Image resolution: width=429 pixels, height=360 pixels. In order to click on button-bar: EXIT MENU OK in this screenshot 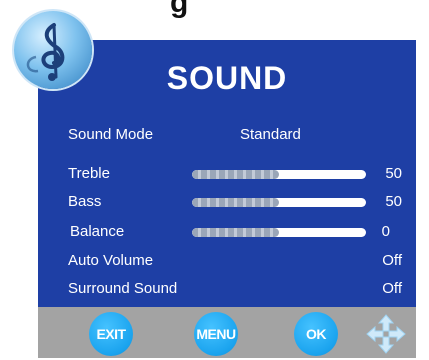, I will do `click(227, 332)`.